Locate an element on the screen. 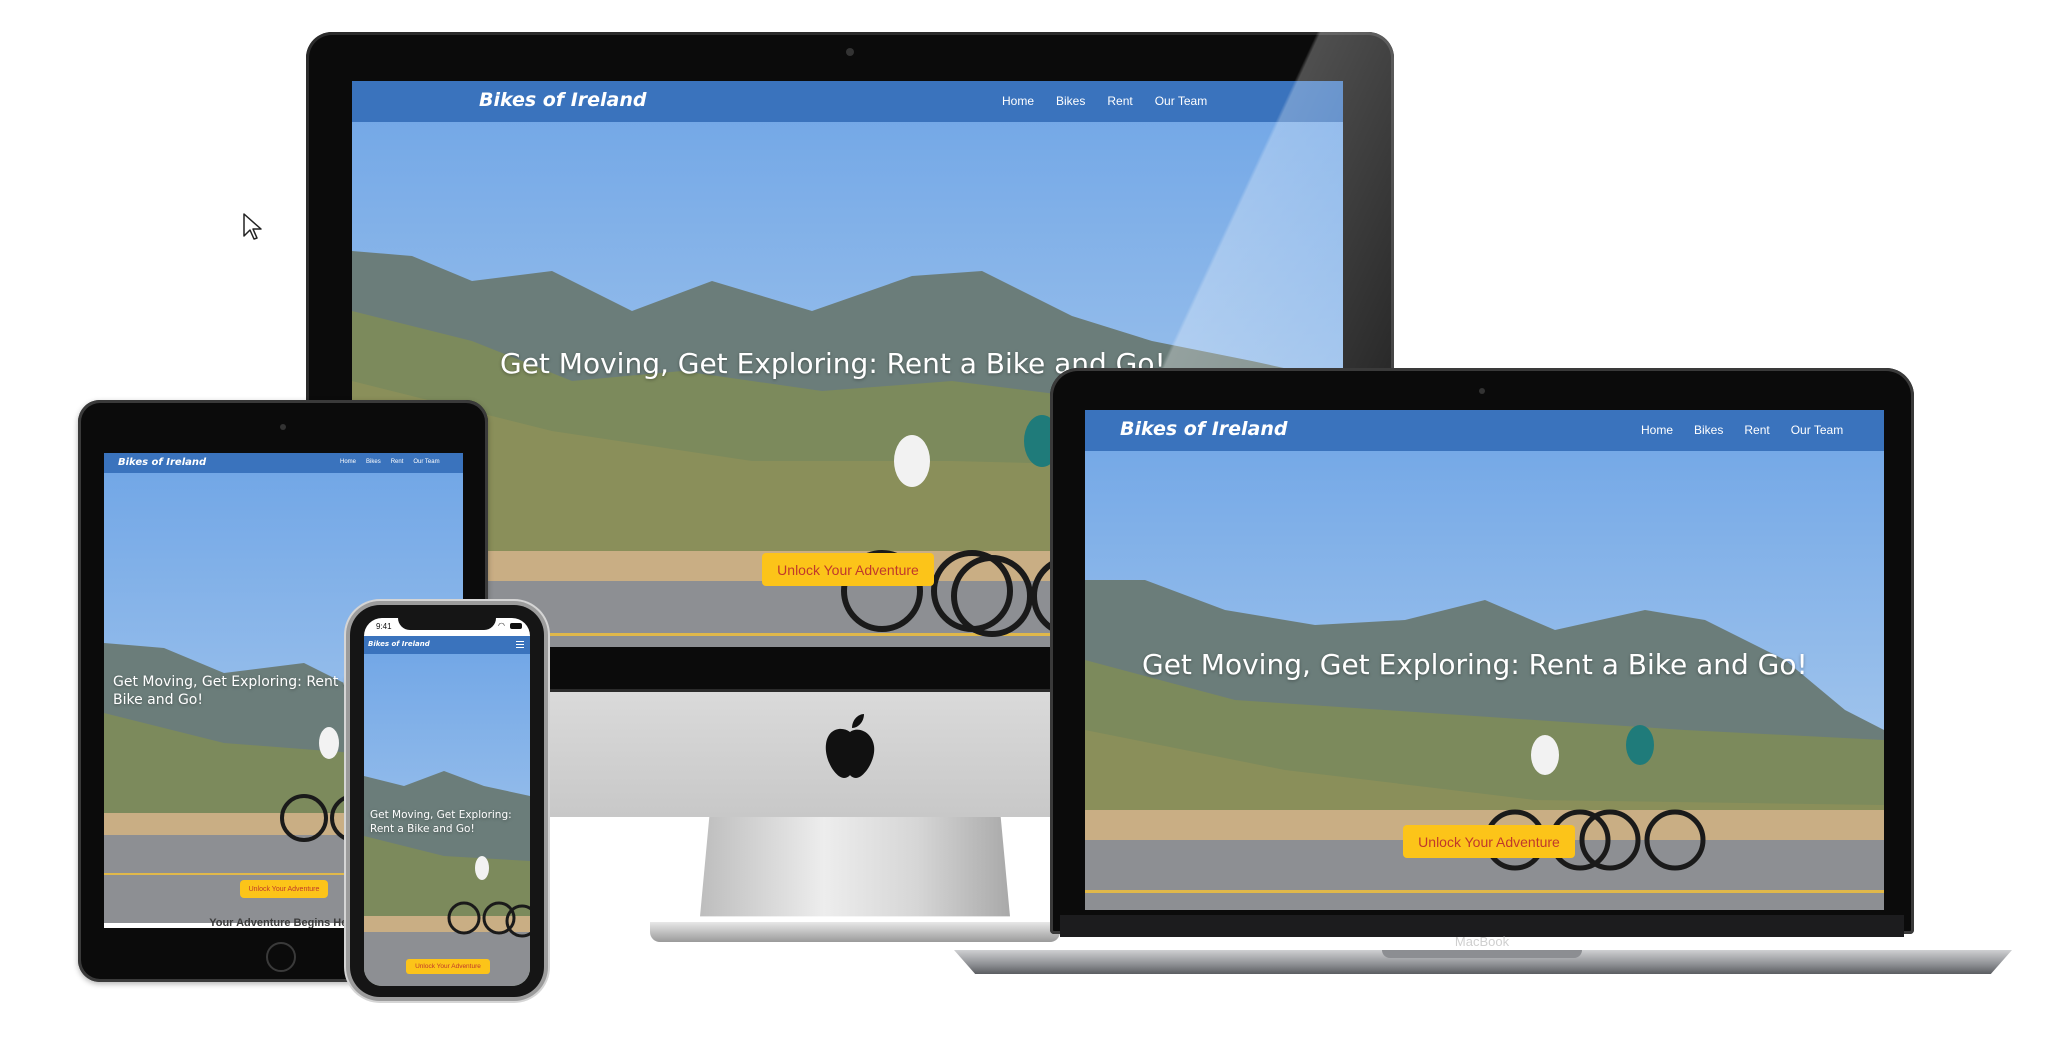 The image size is (2047, 1042). laptop-model-label: MacBook is located at coordinates (1482, 941).